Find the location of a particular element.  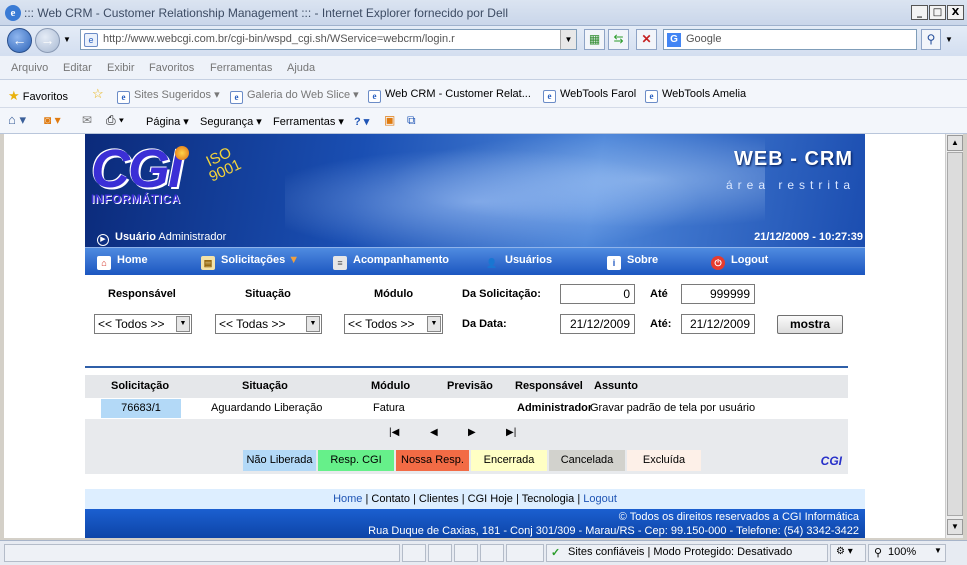

menu-editar: Editar is located at coordinates (77, 68).